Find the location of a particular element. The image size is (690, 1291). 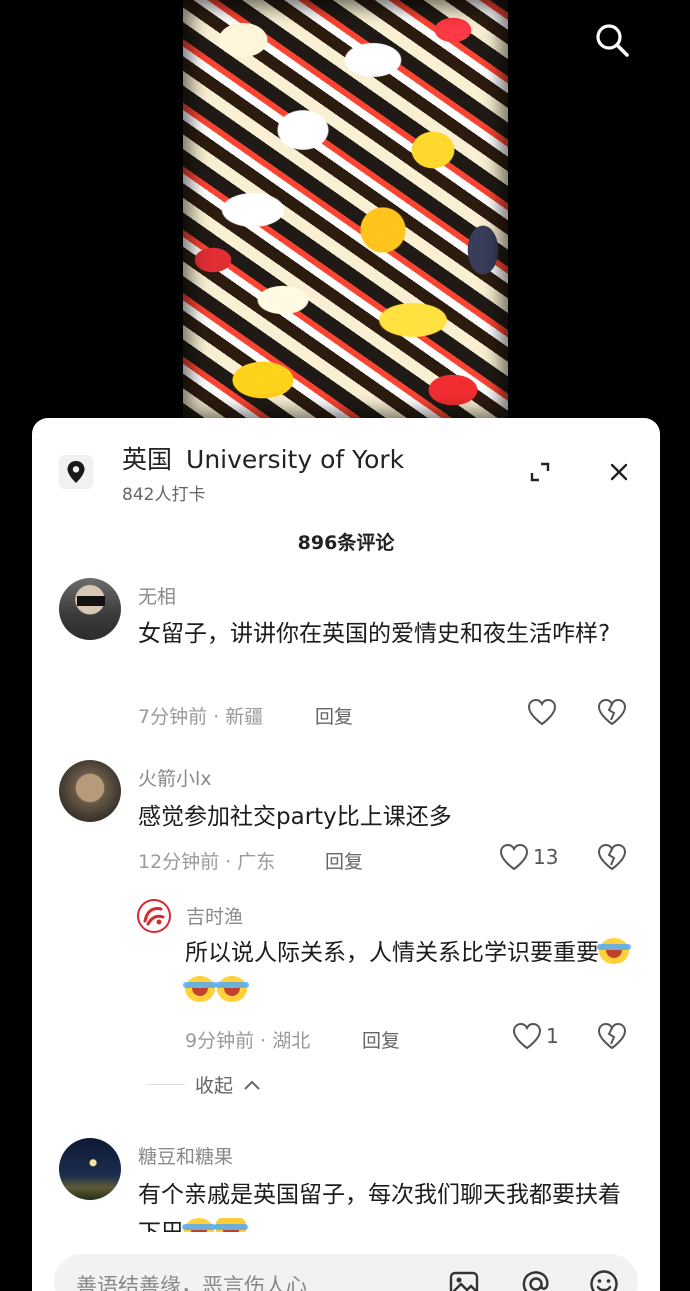

comment-text: 所以说人际关系，人情关系比学识要重要 is located at coordinates (411, 972).